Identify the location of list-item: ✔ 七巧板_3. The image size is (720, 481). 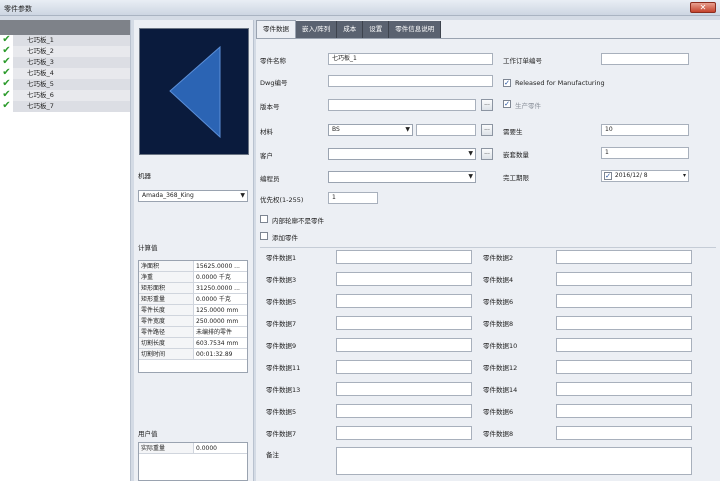
(65, 62).